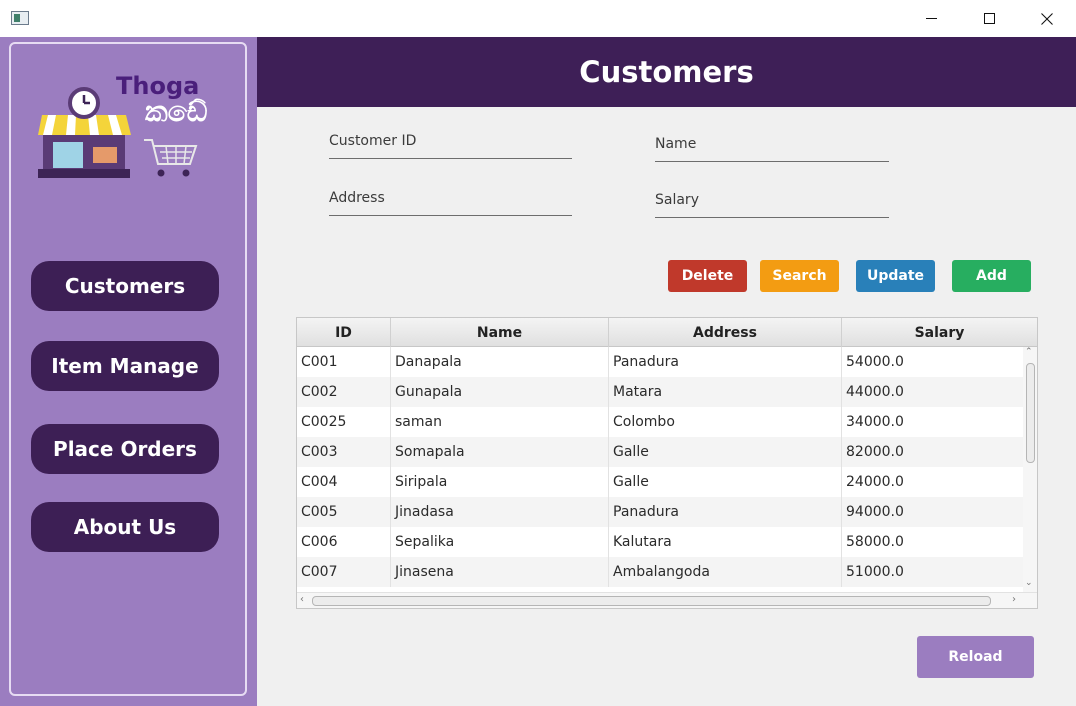  I want to click on customer-id-field, so click(450, 146).